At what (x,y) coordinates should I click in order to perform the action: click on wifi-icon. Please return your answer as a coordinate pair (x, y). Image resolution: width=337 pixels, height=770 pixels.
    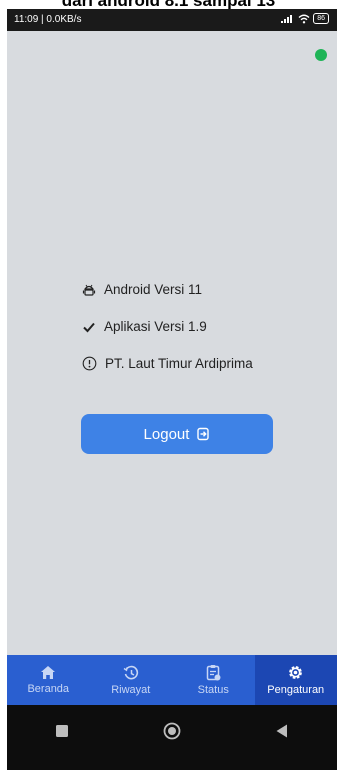
    Looking at the image, I should click on (304, 18).